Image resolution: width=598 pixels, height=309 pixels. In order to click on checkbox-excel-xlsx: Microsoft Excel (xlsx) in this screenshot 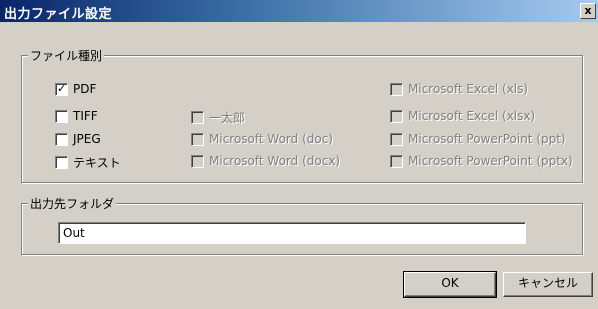, I will do `click(462, 116)`.